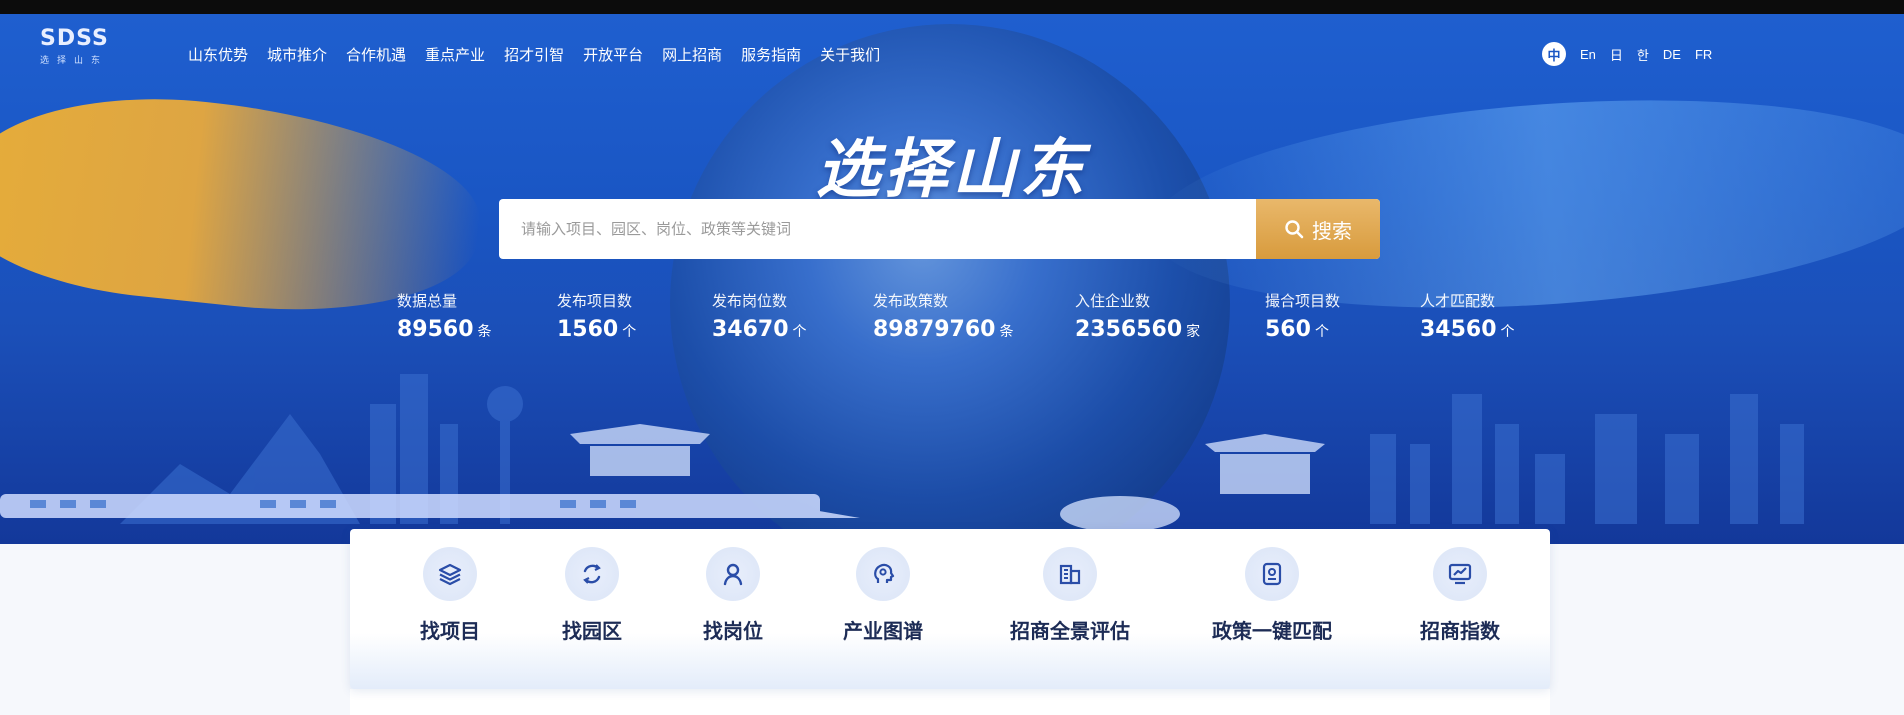  Describe the element at coordinates (1113, 301) in the screenshot. I see `stat-label: 入住企业数` at that location.